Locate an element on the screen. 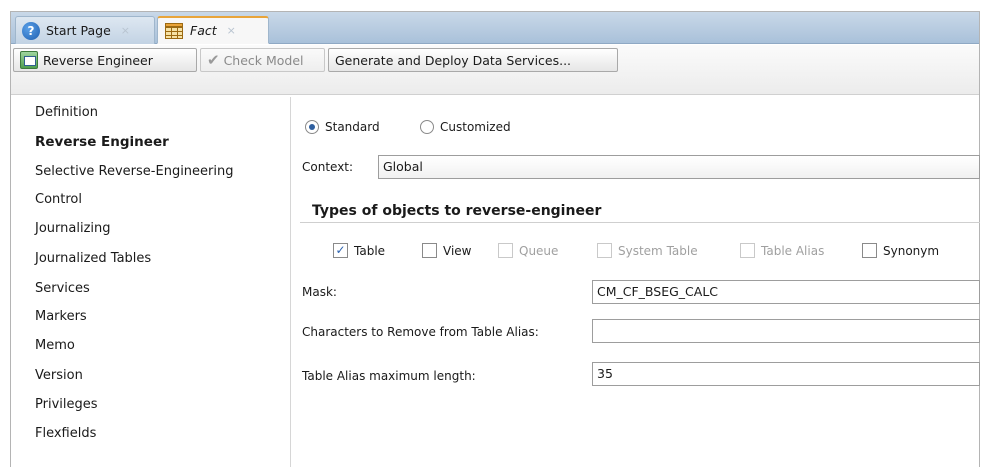  queue-checkbox is located at coordinates (505, 250).